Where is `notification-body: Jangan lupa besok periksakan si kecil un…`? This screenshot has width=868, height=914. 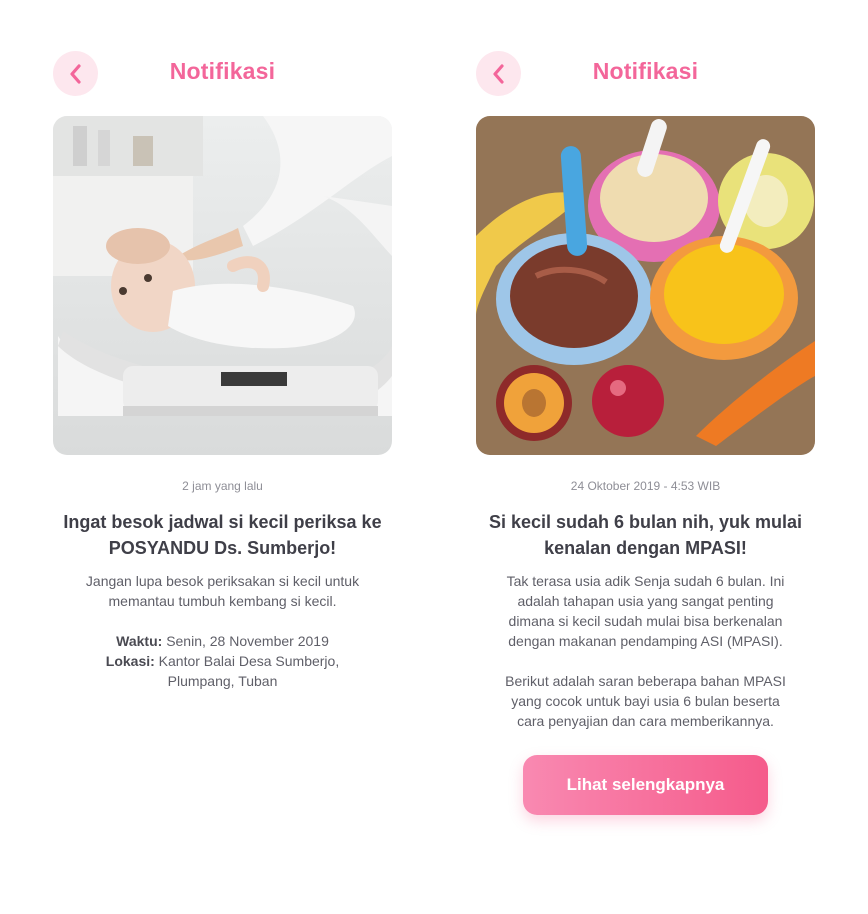 notification-body: Jangan lupa besok periksakan si kecil un… is located at coordinates (222, 631).